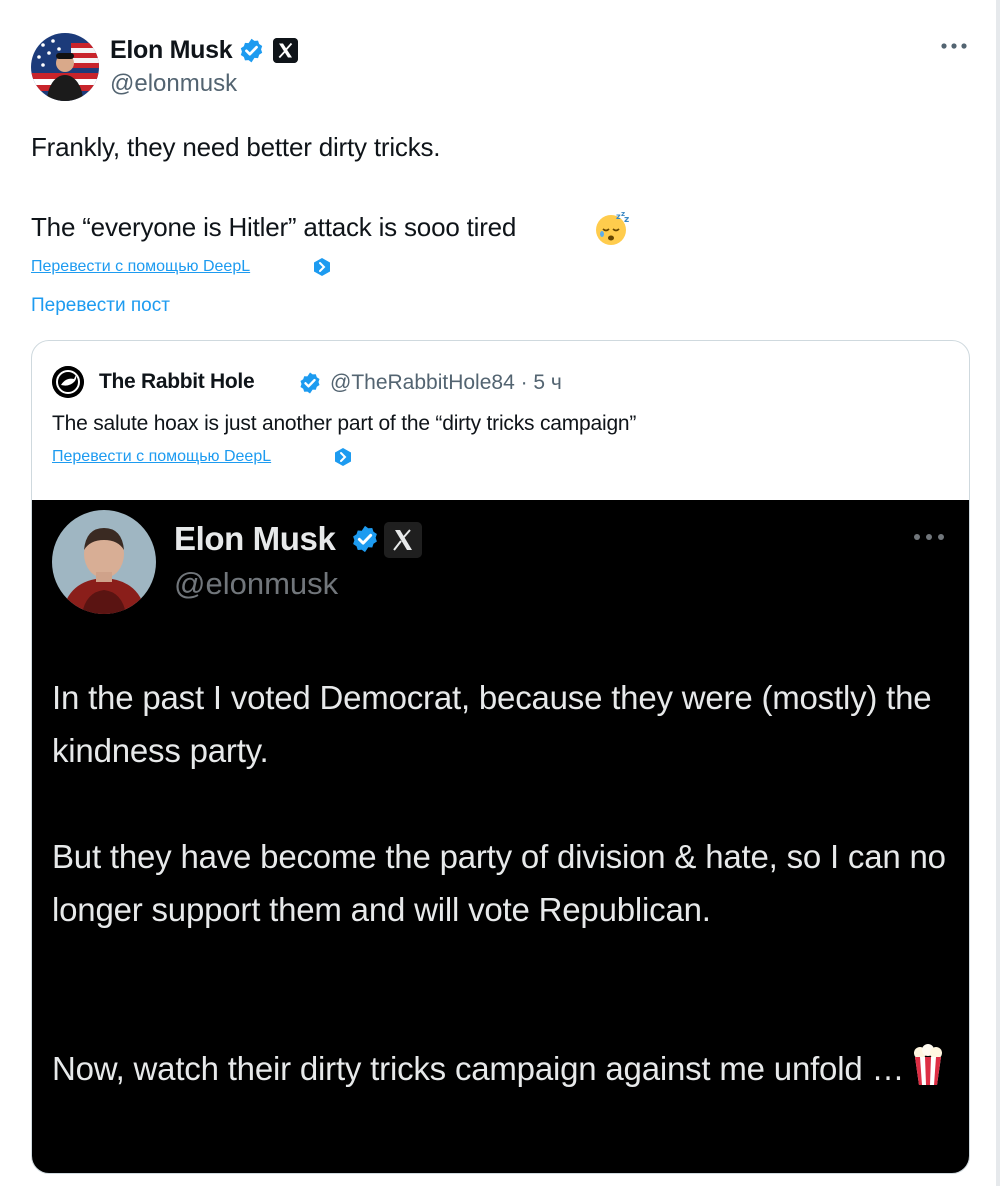  I want to click on translate-post-link: Перевести пост, so click(100, 306).